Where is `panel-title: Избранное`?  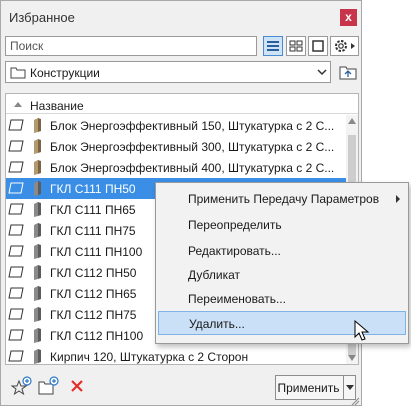
panel-title: Избранное is located at coordinates (42, 17).